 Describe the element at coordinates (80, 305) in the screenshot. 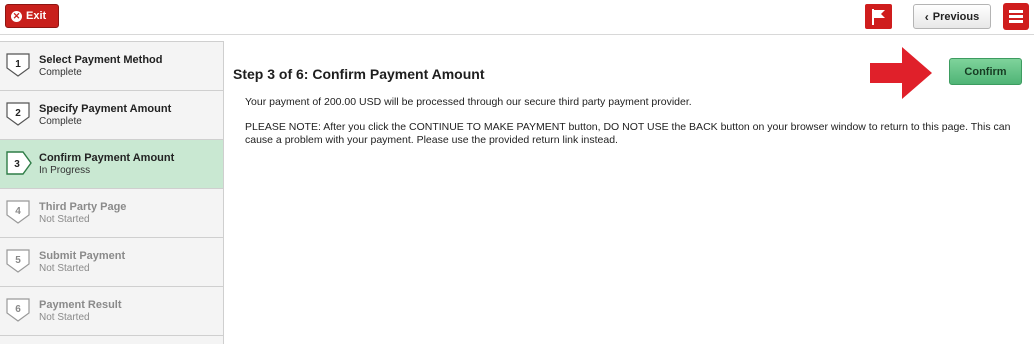

I see `step-title: Payment Result` at that location.